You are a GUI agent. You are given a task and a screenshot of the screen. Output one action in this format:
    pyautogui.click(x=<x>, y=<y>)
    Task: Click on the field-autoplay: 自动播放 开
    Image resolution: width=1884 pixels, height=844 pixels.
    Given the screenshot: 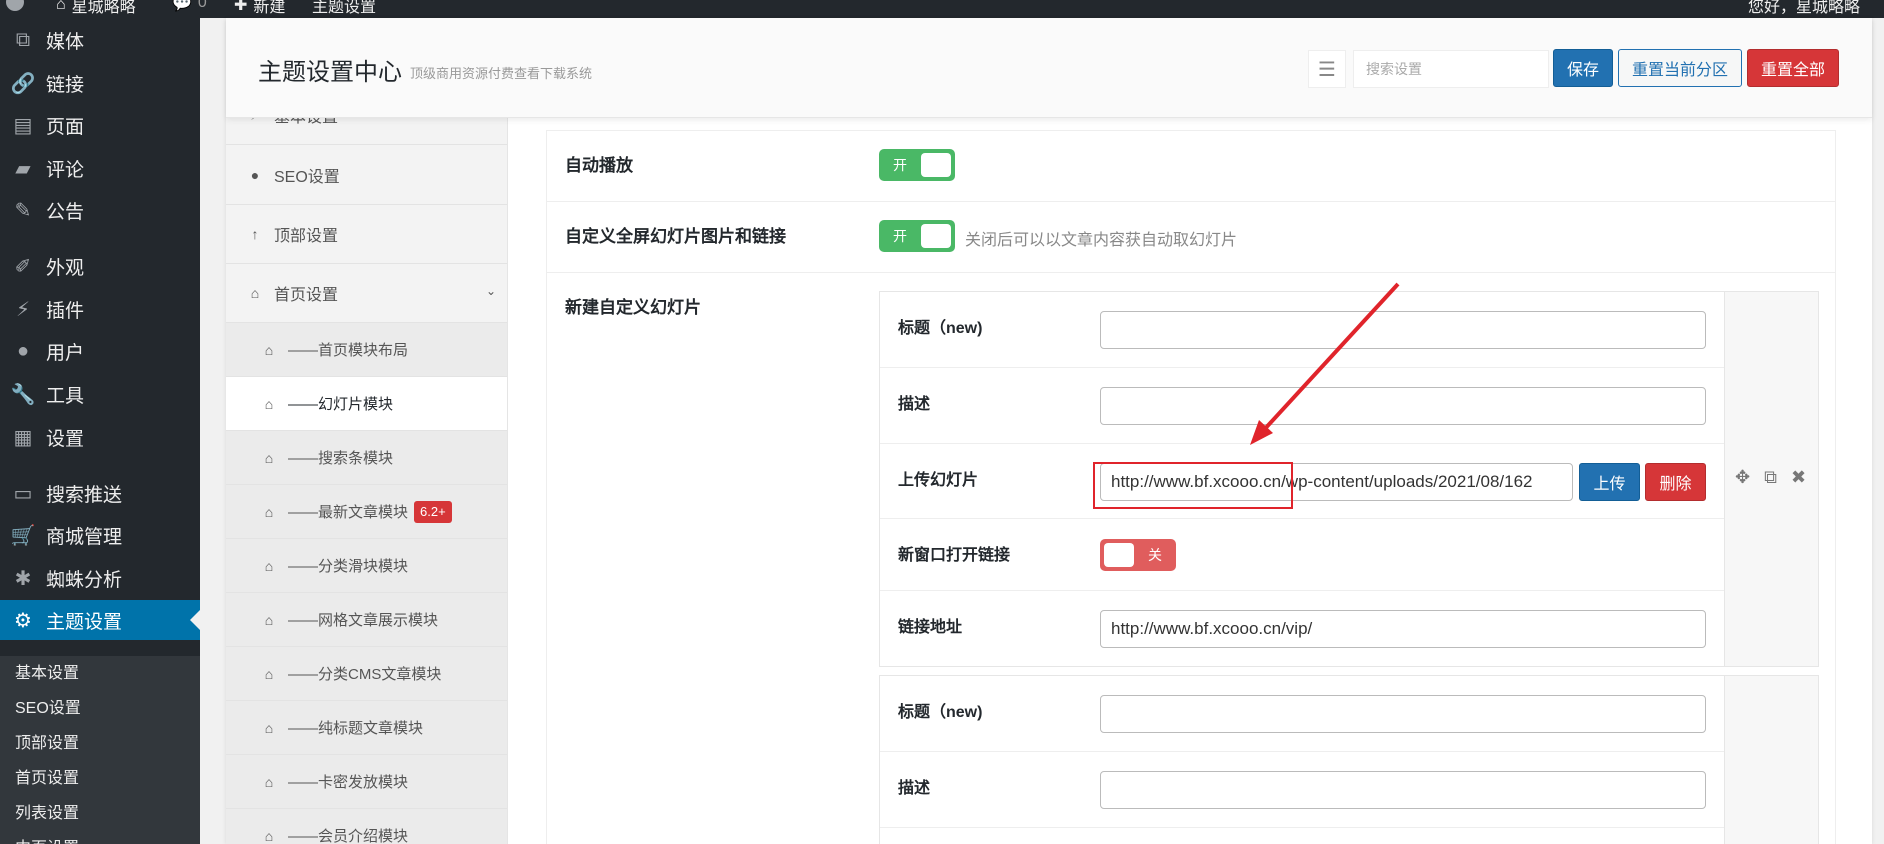 What is the action you would take?
    pyautogui.click(x=1191, y=166)
    